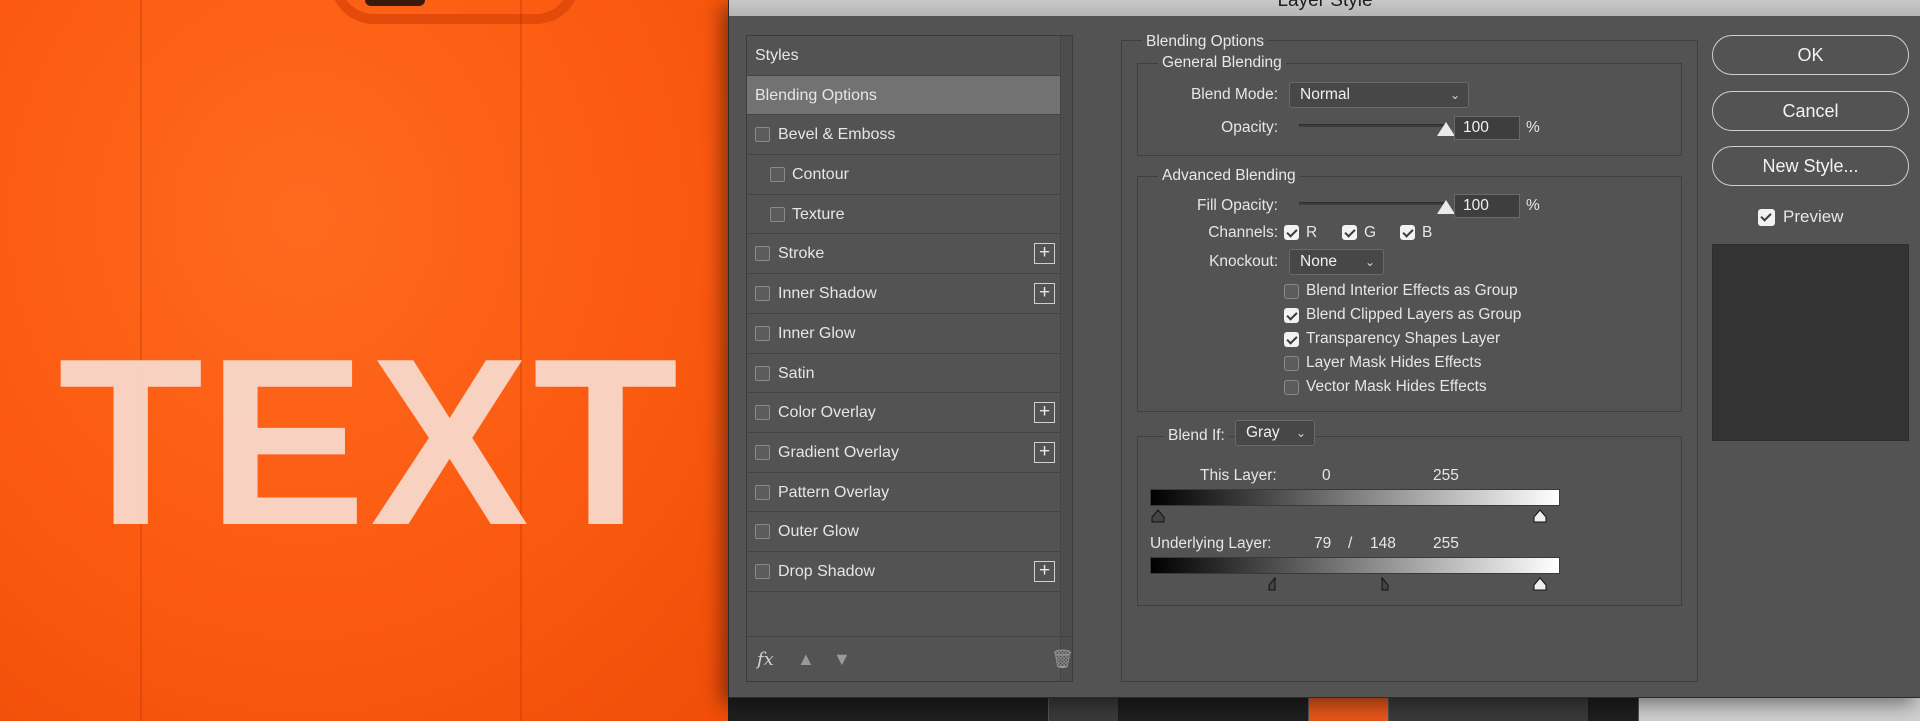 The height and width of the screenshot is (721, 1920). I want to click on shirt-tag, so click(395, 3).